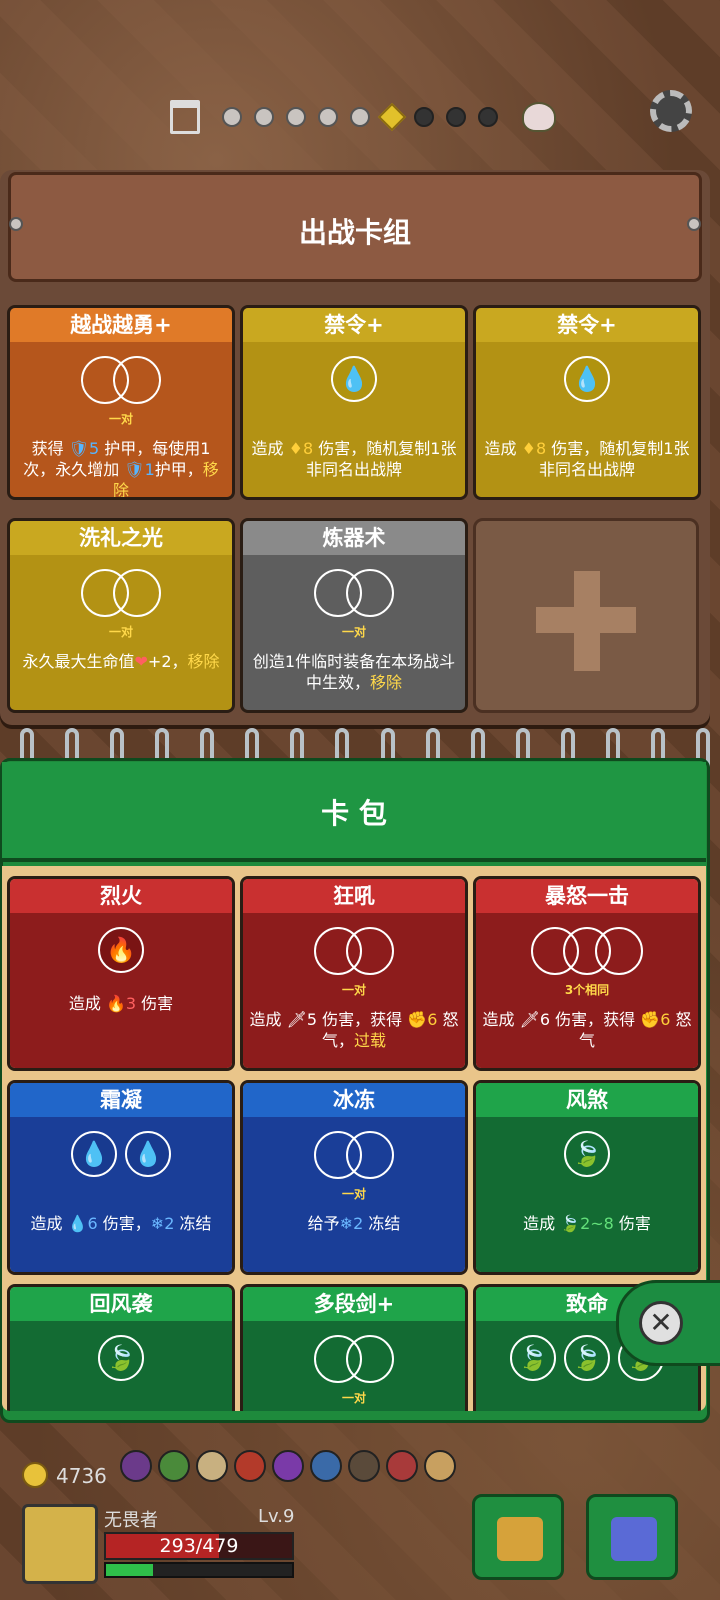 The height and width of the screenshot is (1600, 720). I want to click on equipment-button, so click(518, 1537).